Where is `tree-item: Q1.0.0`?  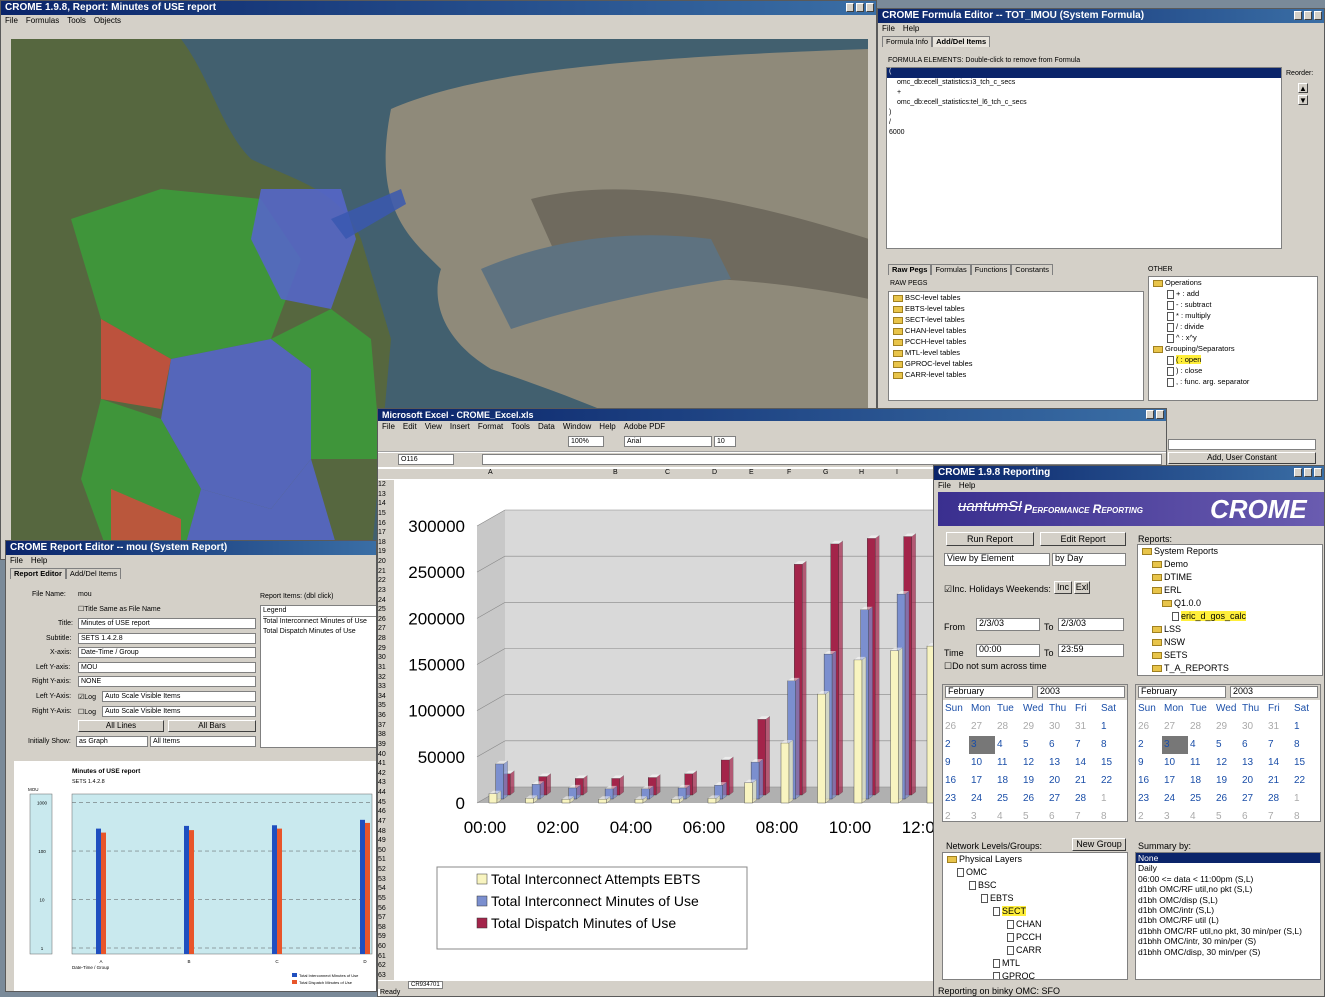
tree-item: Q1.0.0 is located at coordinates (1232, 603).